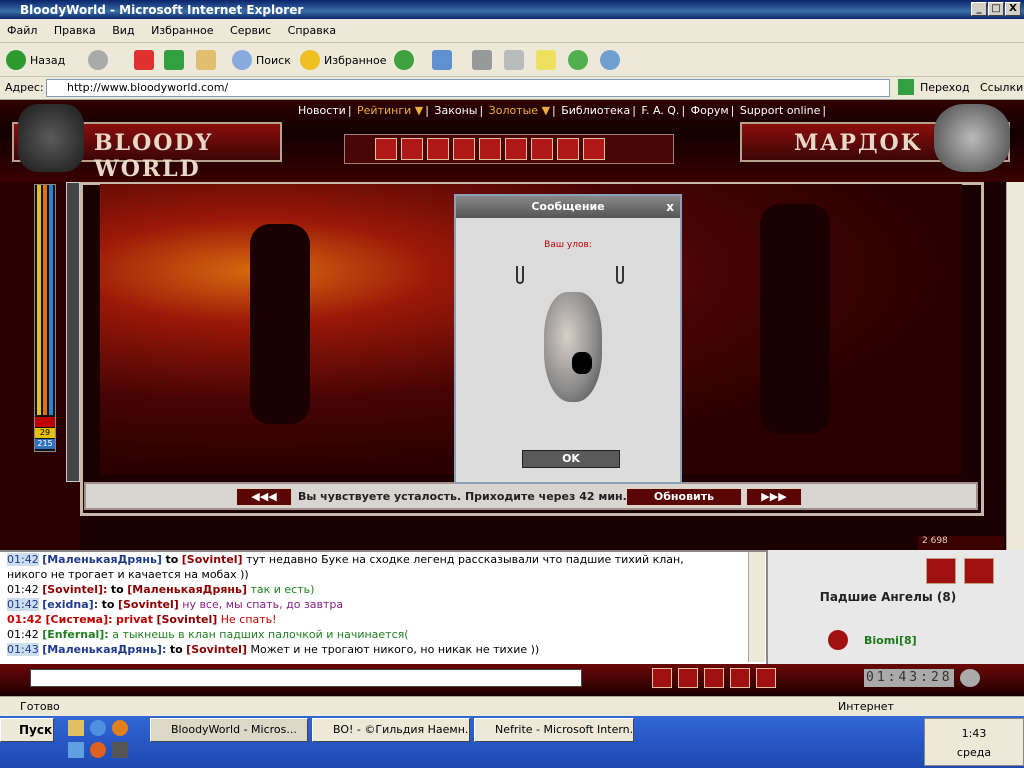 The width and height of the screenshot is (1024, 768). What do you see at coordinates (684, 497) in the screenshot?
I see `refresh-location-button: Обновить` at bounding box center [684, 497].